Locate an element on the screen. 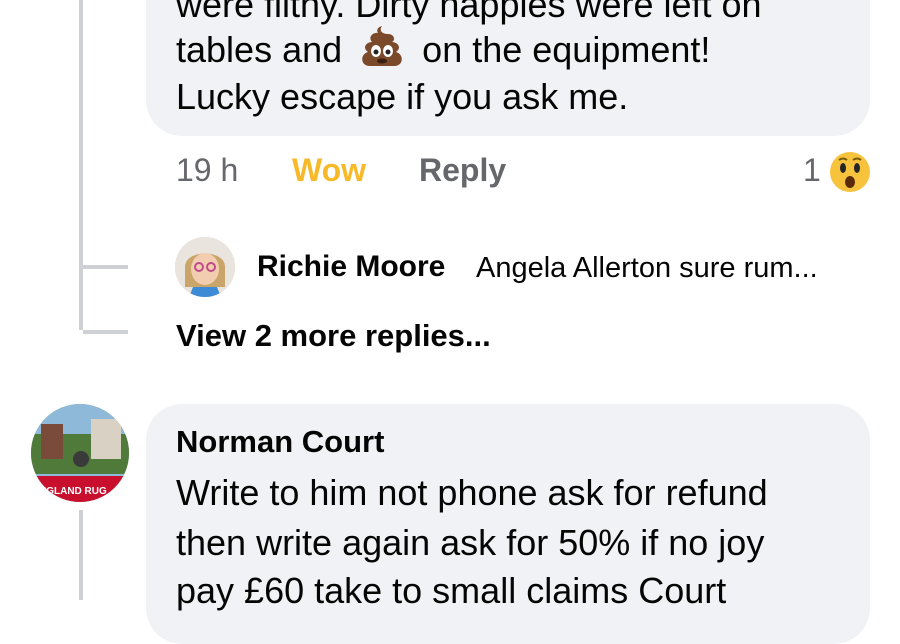 Image resolution: width=900 pixels, height=644 pixels. poop-emoji-icon is located at coordinates (382, 46).